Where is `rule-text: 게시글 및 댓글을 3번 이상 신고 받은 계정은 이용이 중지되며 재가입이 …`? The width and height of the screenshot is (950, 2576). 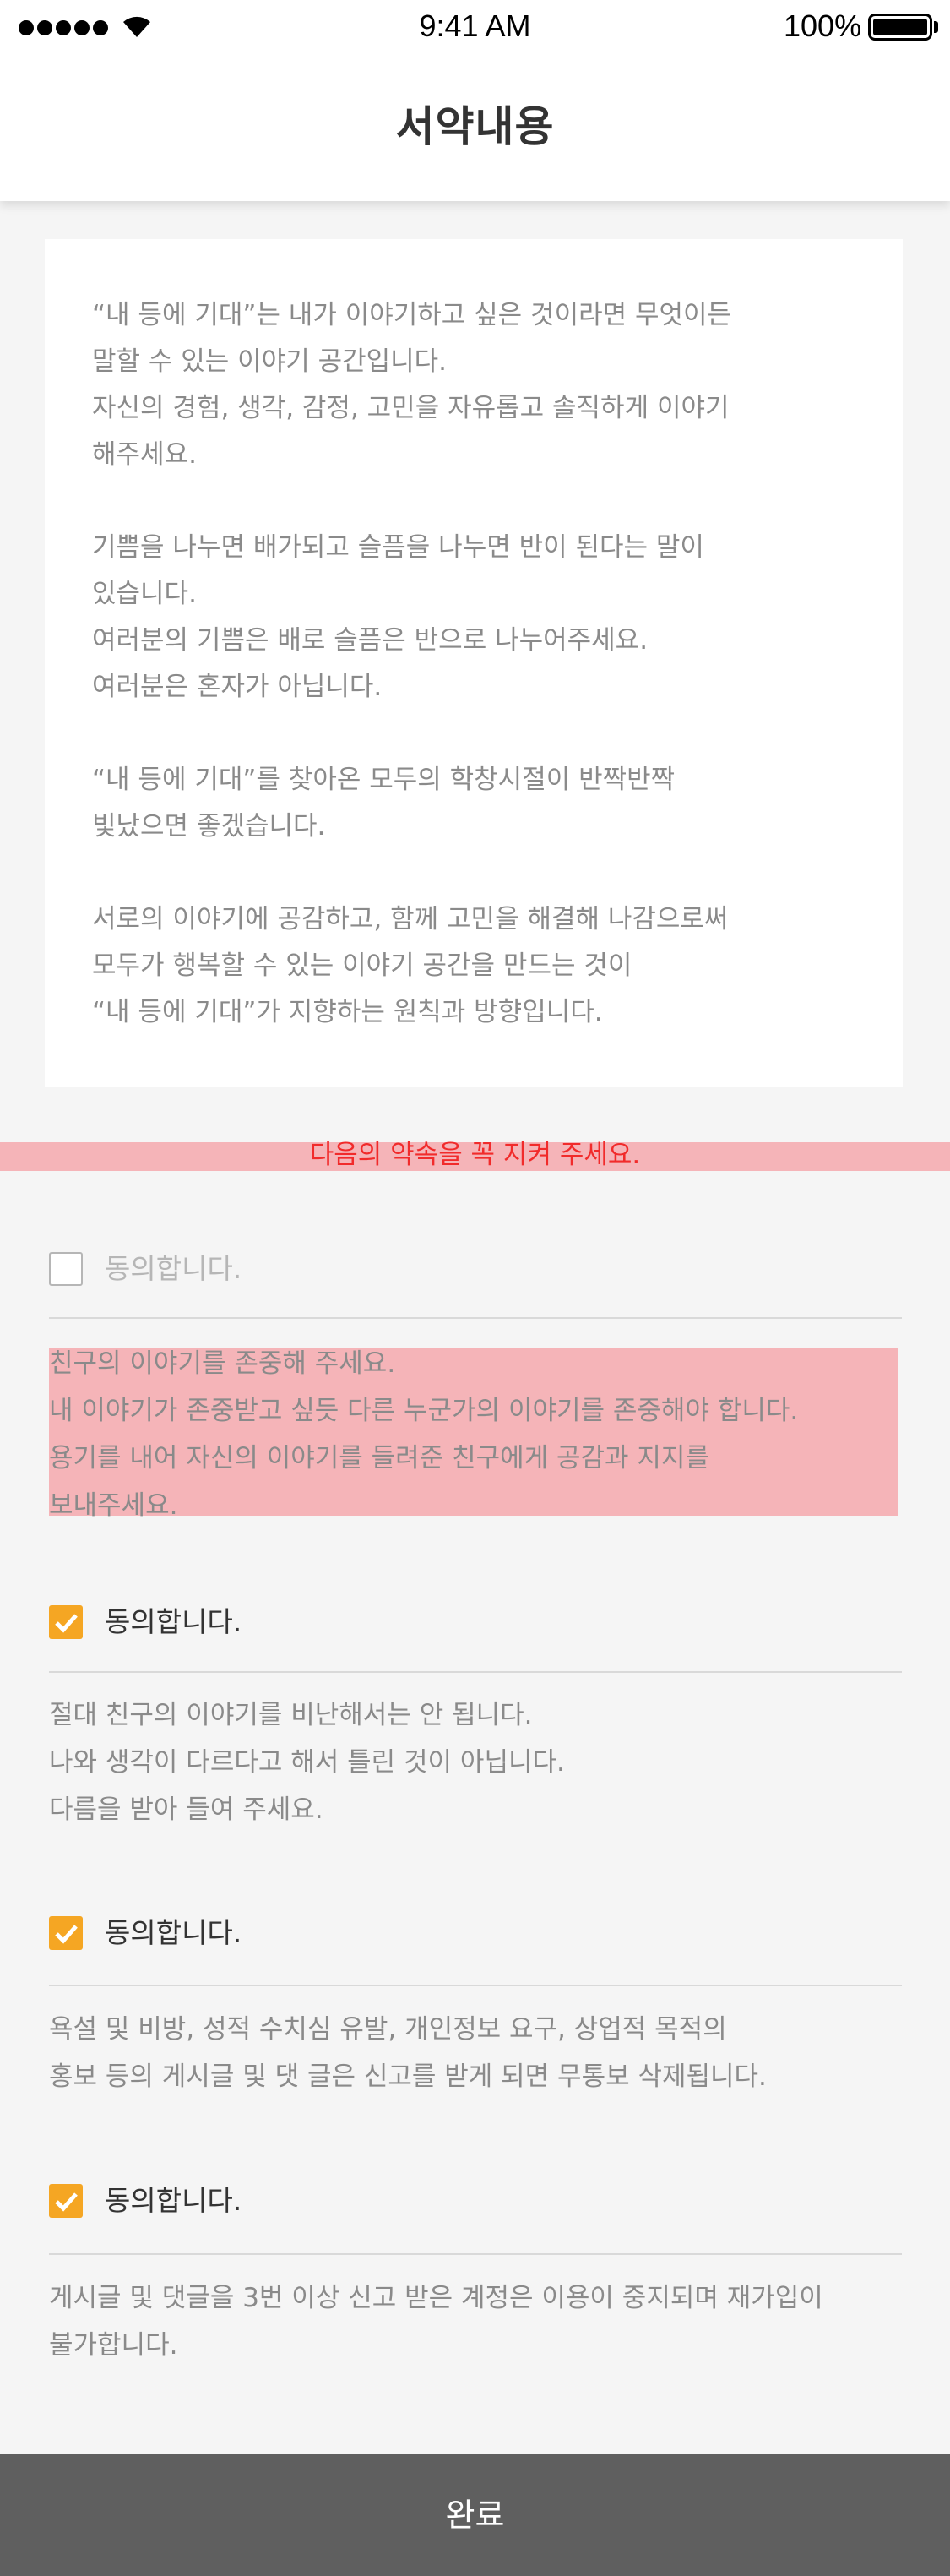 rule-text: 게시글 및 댓글을 3번 이상 신고 받은 계정은 이용이 중지되며 재가입이 … is located at coordinates (436, 2322).